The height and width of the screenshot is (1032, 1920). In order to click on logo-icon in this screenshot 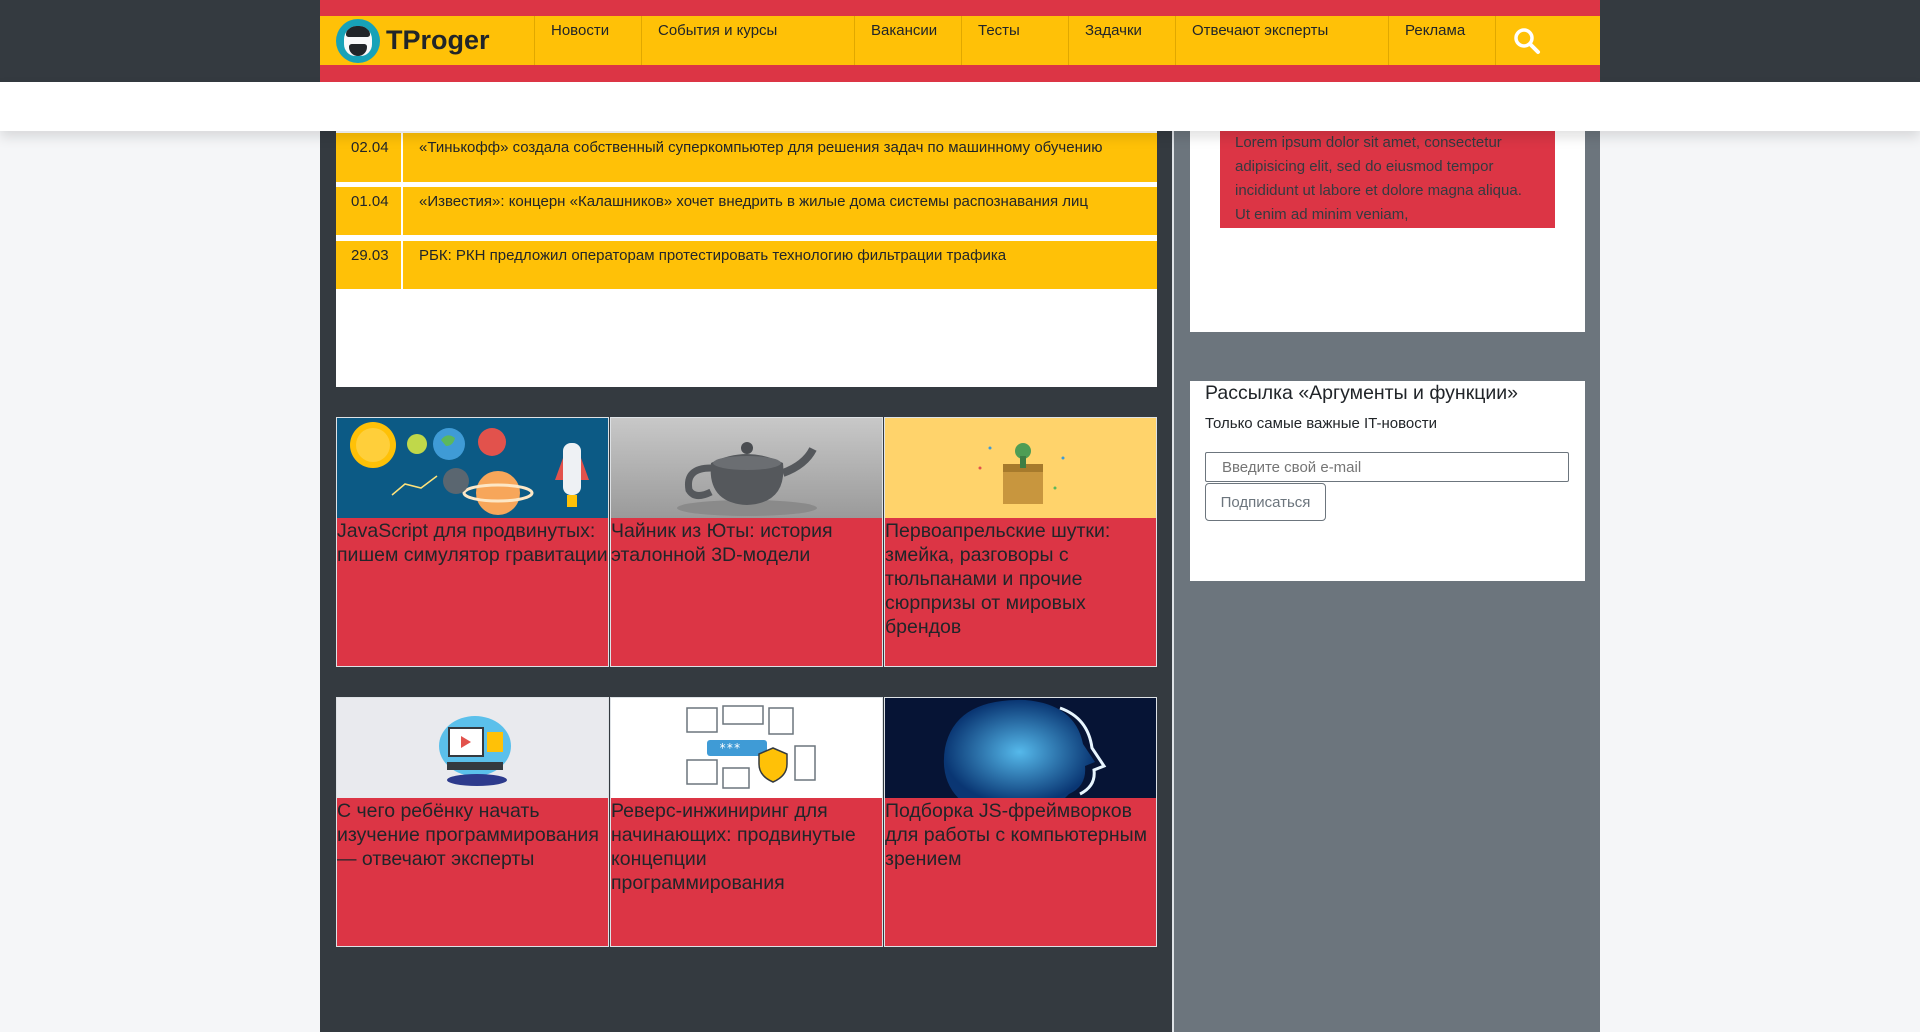, I will do `click(358, 40)`.